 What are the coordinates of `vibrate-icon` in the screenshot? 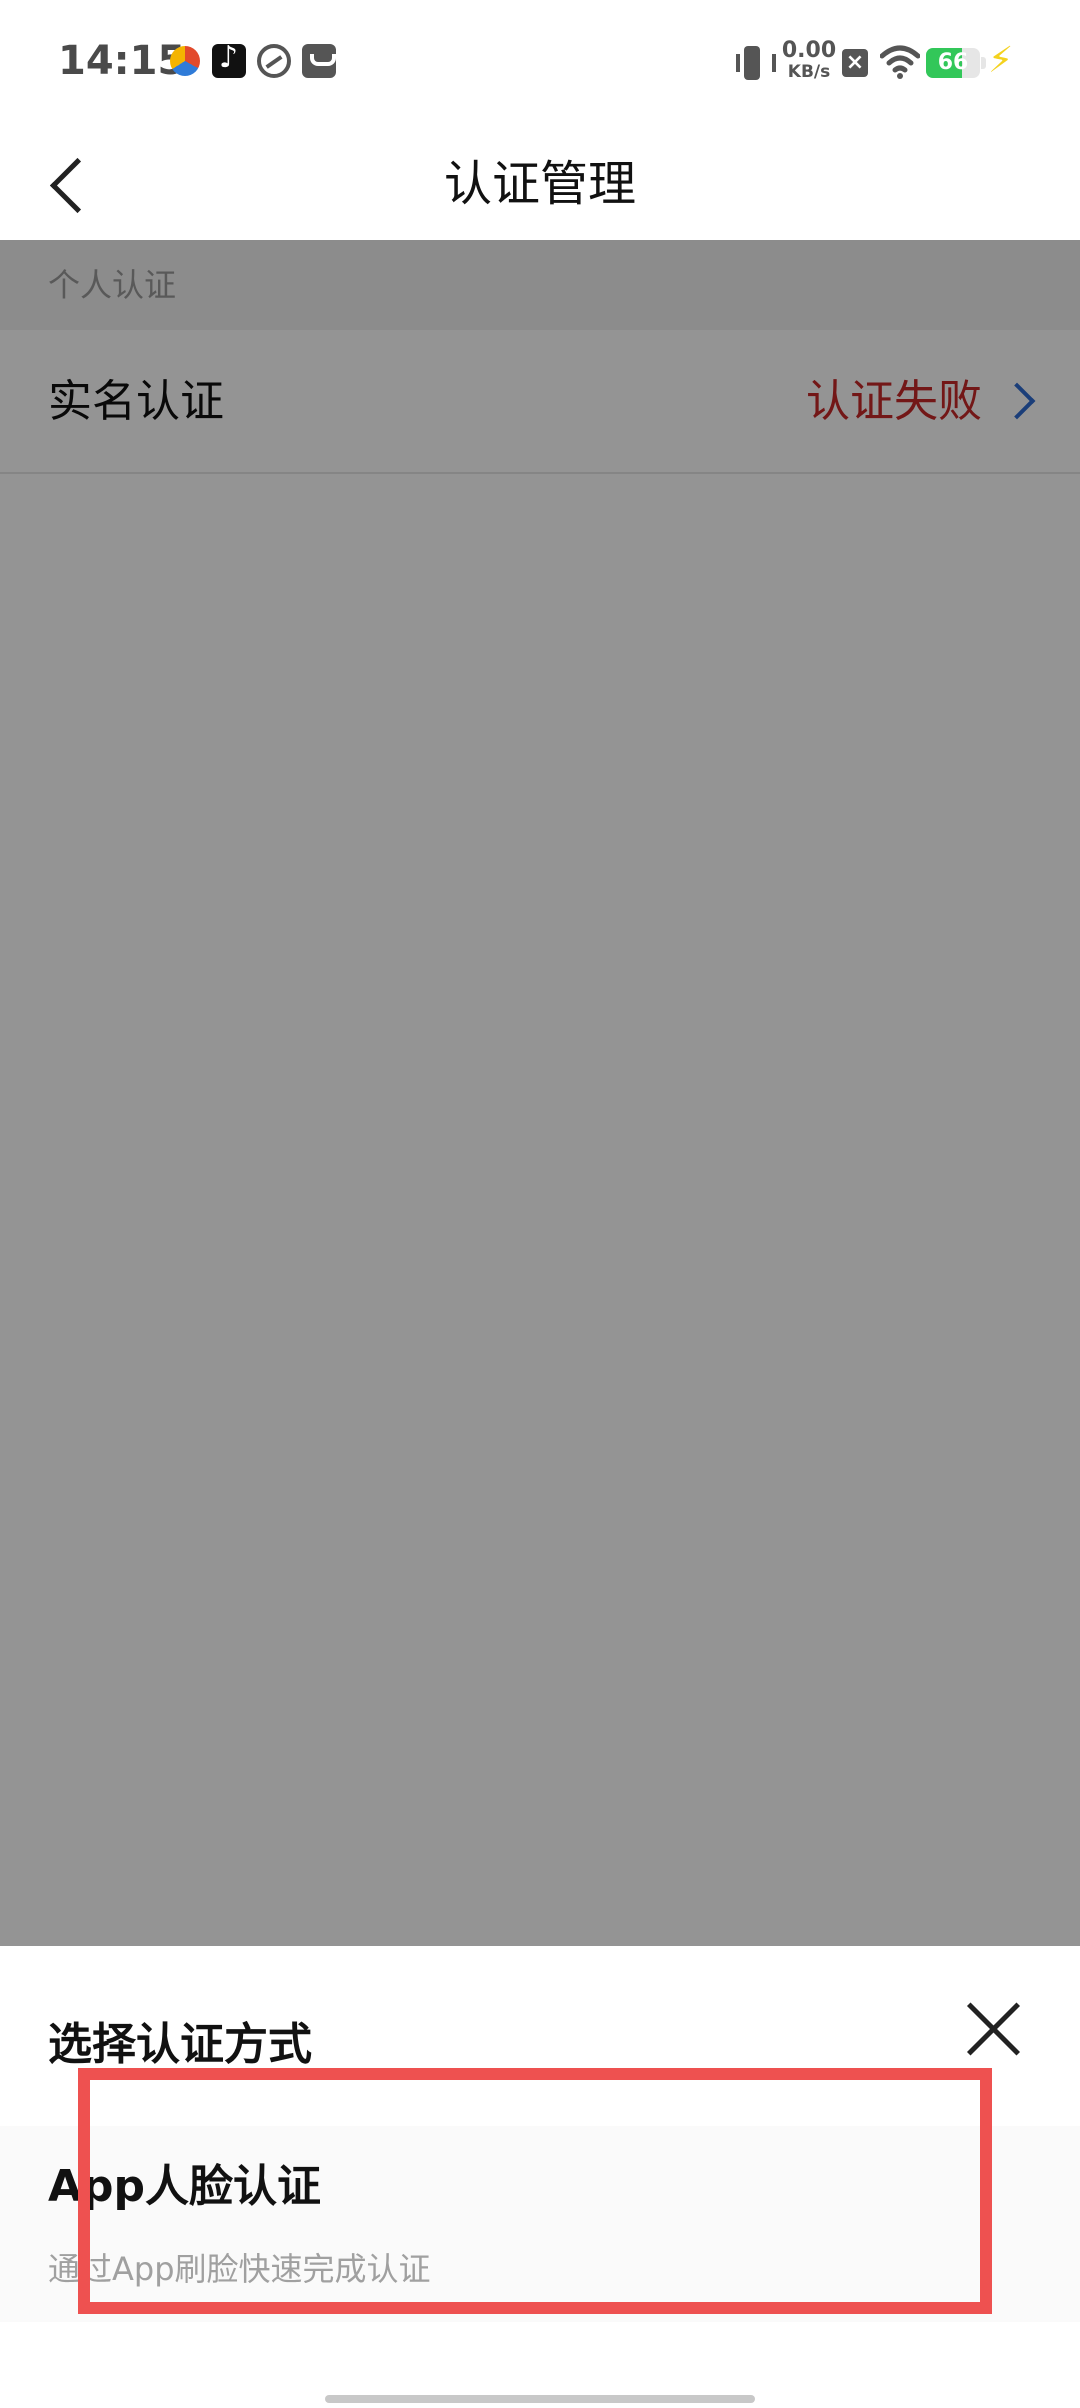 It's located at (755, 63).